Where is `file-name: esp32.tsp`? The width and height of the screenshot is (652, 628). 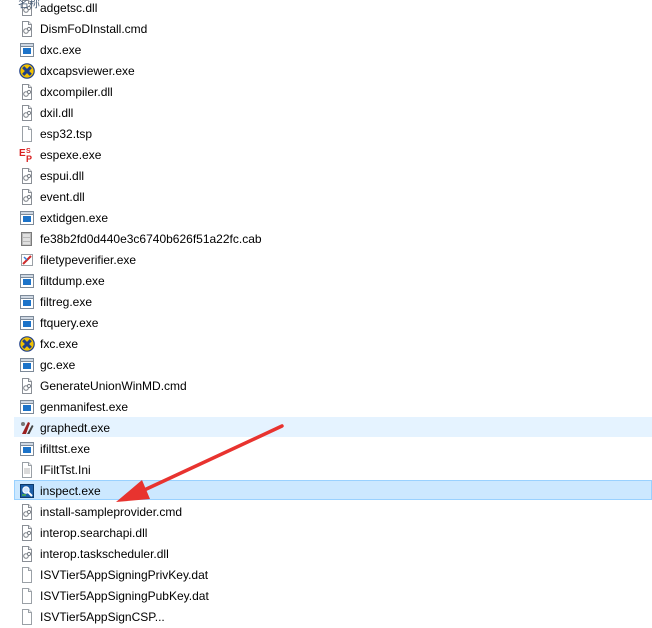
file-name: esp32.tsp is located at coordinates (66, 134).